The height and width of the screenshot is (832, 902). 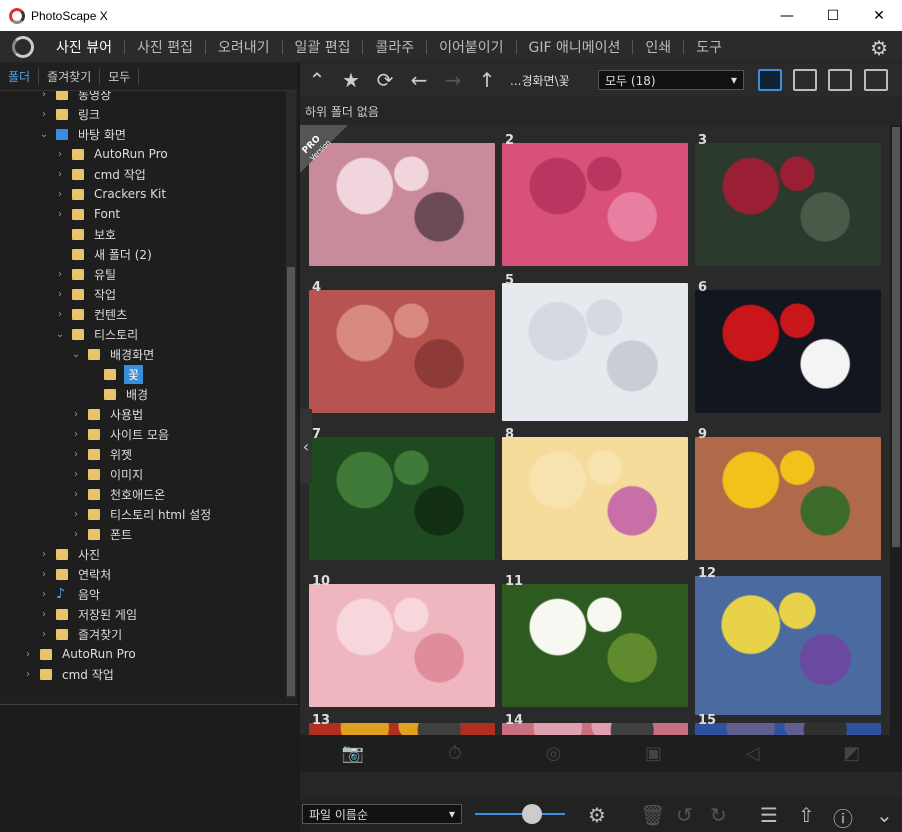 What do you see at coordinates (113, 354) in the screenshot?
I see `tree-node: ⌄ 배경화면` at bounding box center [113, 354].